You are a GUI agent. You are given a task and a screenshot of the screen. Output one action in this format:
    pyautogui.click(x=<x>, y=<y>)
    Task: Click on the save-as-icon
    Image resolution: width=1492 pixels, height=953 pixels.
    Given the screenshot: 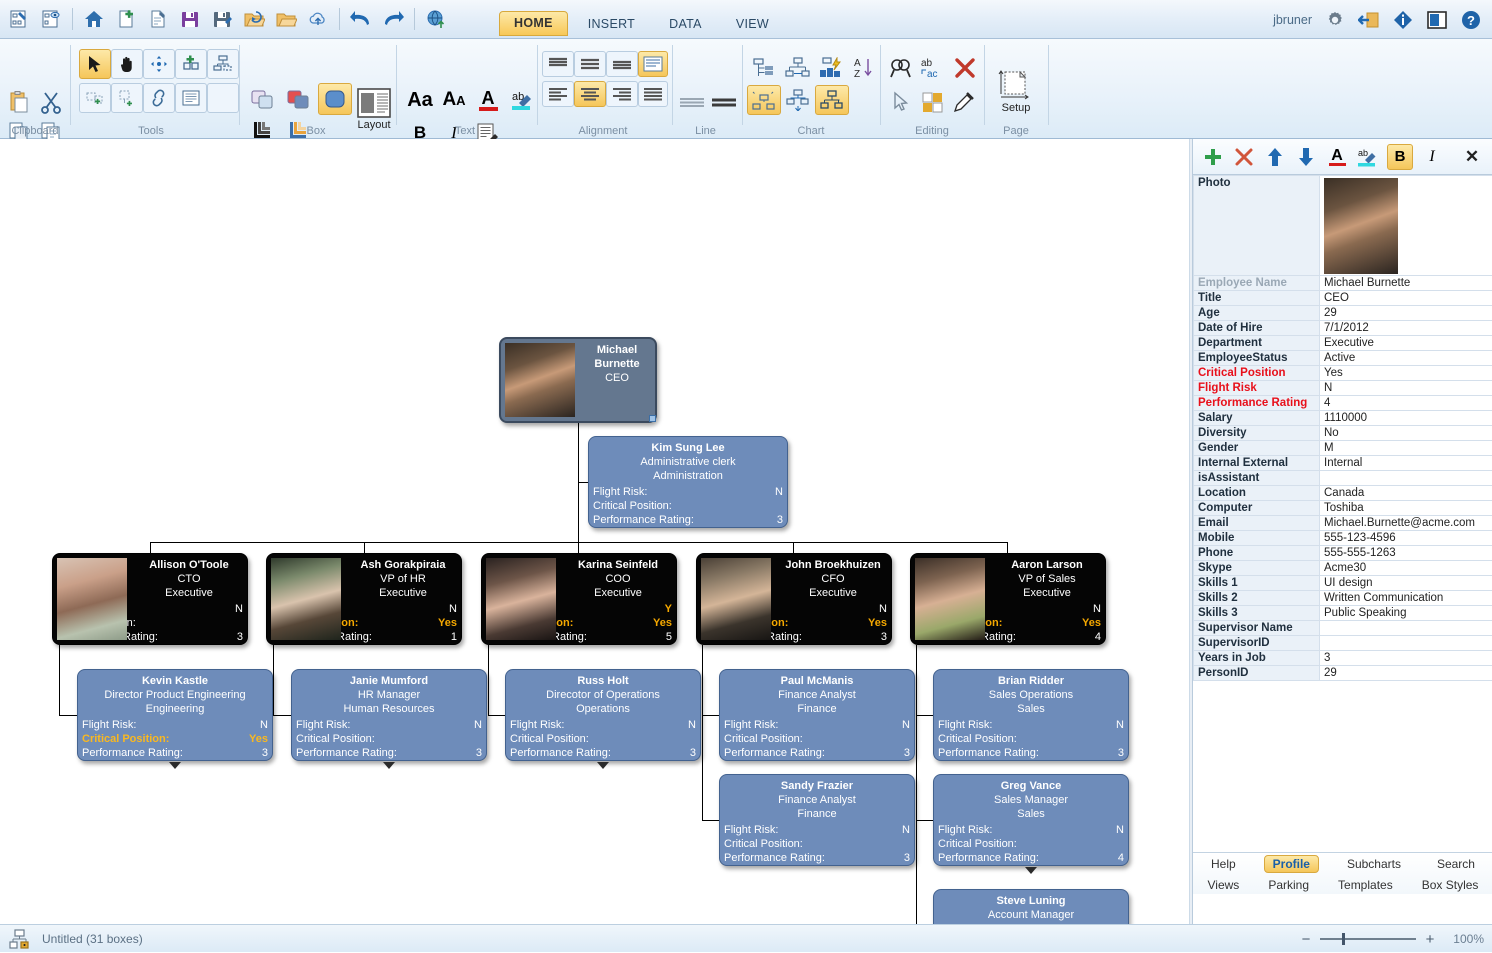 What is the action you would take?
    pyautogui.click(x=222, y=19)
    